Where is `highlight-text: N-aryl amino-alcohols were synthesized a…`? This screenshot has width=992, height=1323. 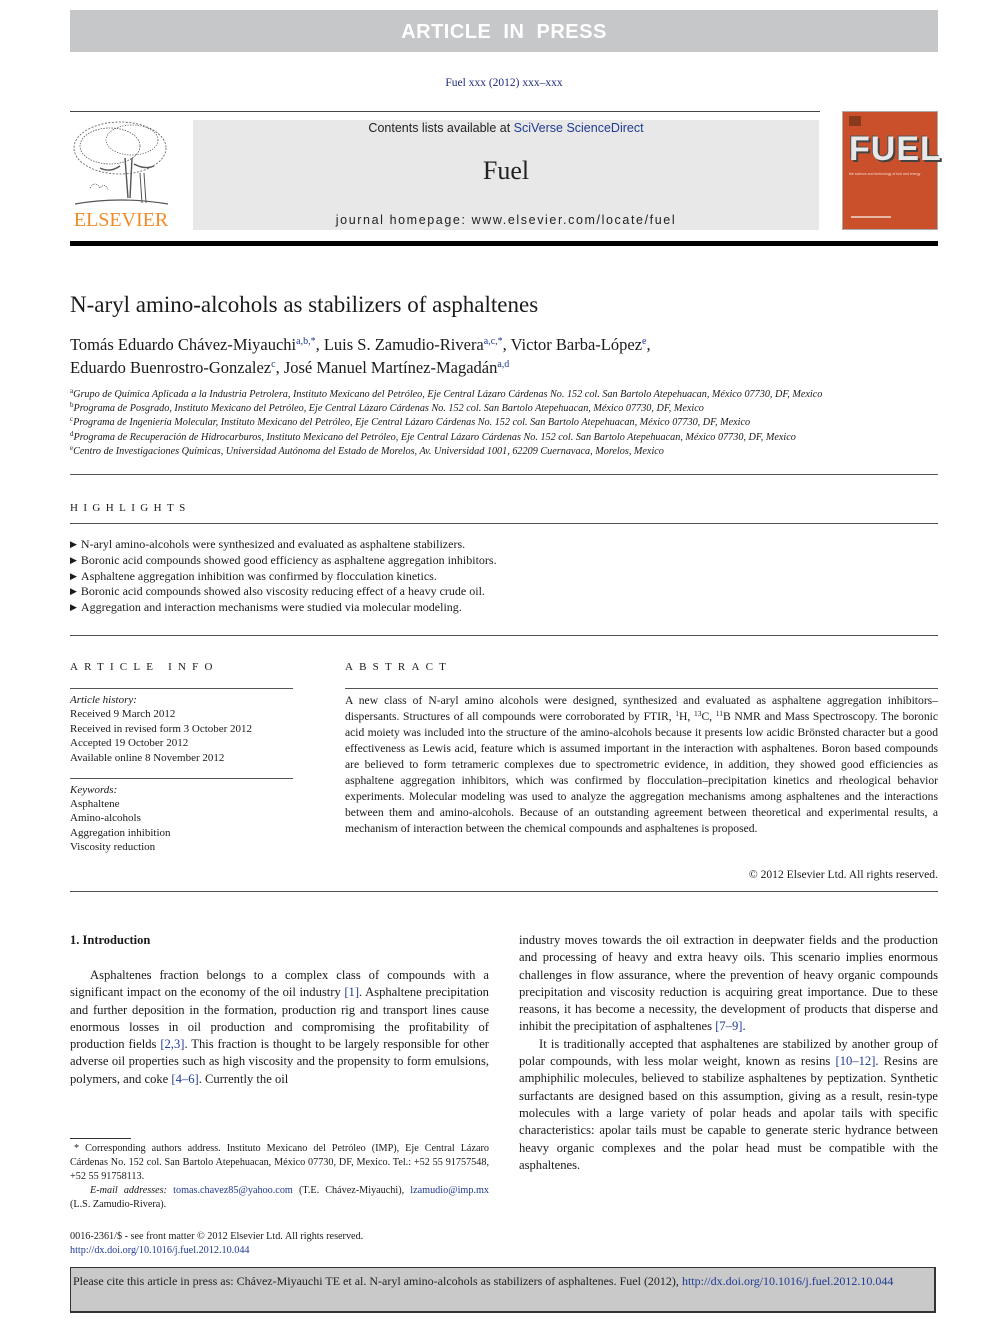 highlight-text: N-aryl amino-alcohols were synthesized a… is located at coordinates (273, 544).